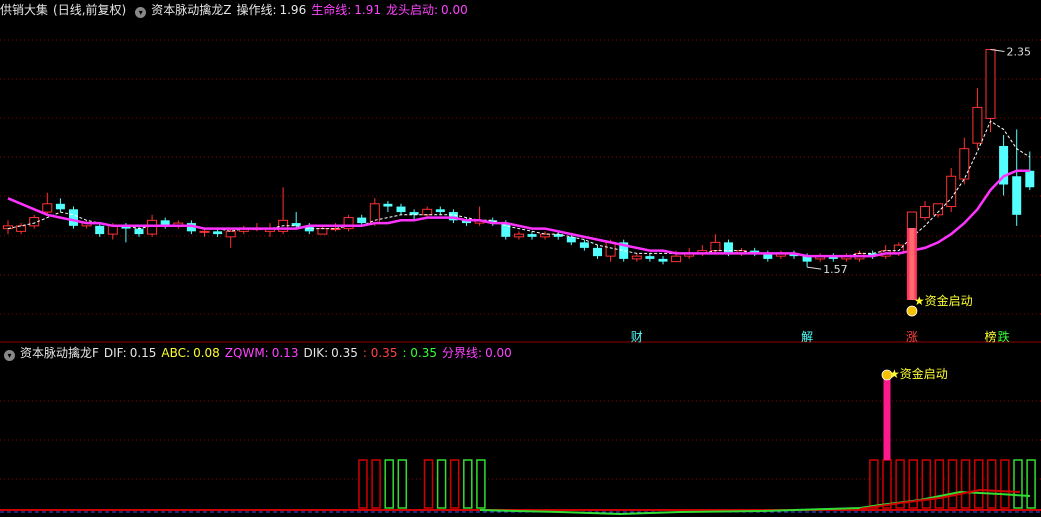 The height and width of the screenshot is (517, 1041). Describe the element at coordinates (807, 337) in the screenshot. I see `signal-marker: 解` at that location.